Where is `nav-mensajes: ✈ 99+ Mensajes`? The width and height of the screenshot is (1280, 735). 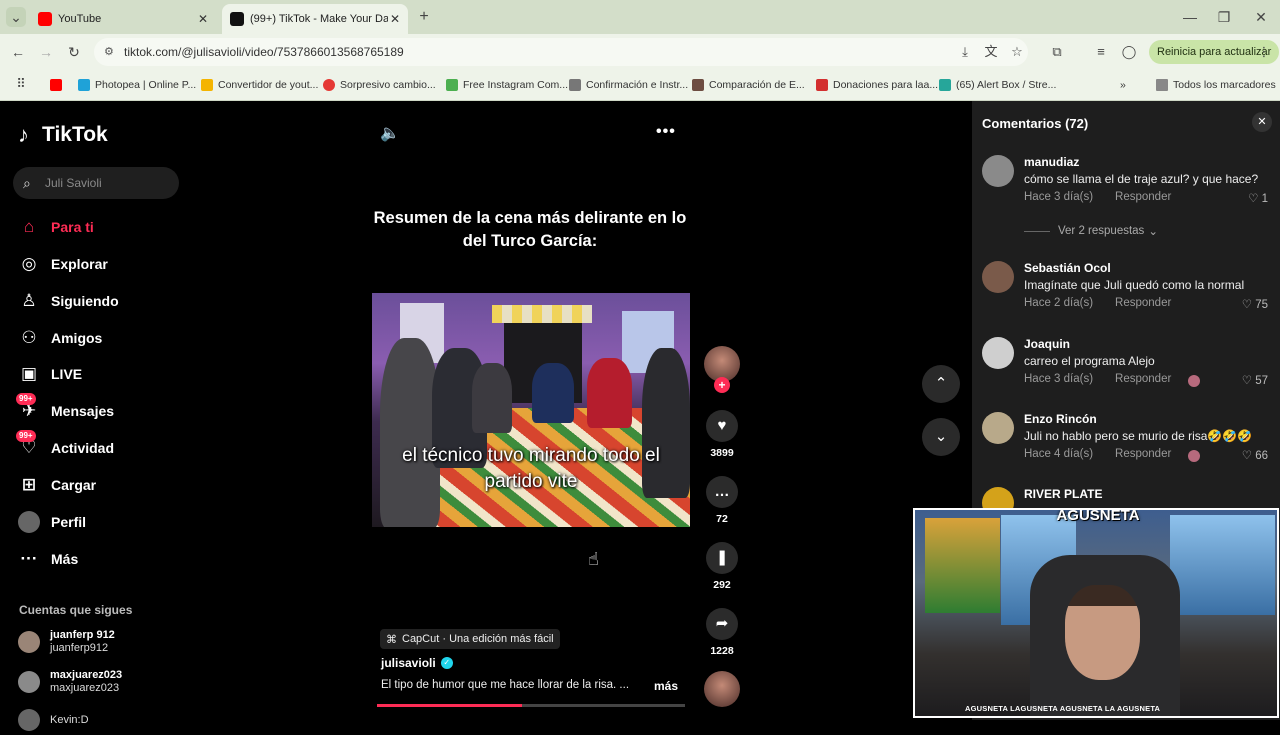 nav-mensajes: ✈ 99+ Mensajes is located at coordinates (65, 408).